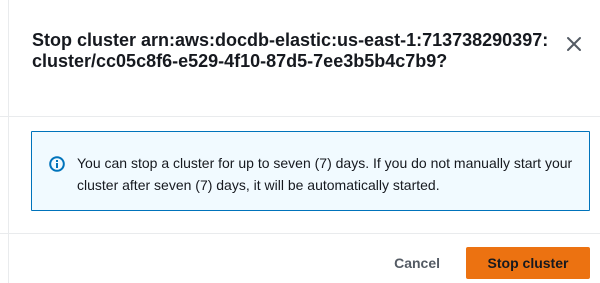  I want to click on cancel-button: Cancel, so click(417, 263).